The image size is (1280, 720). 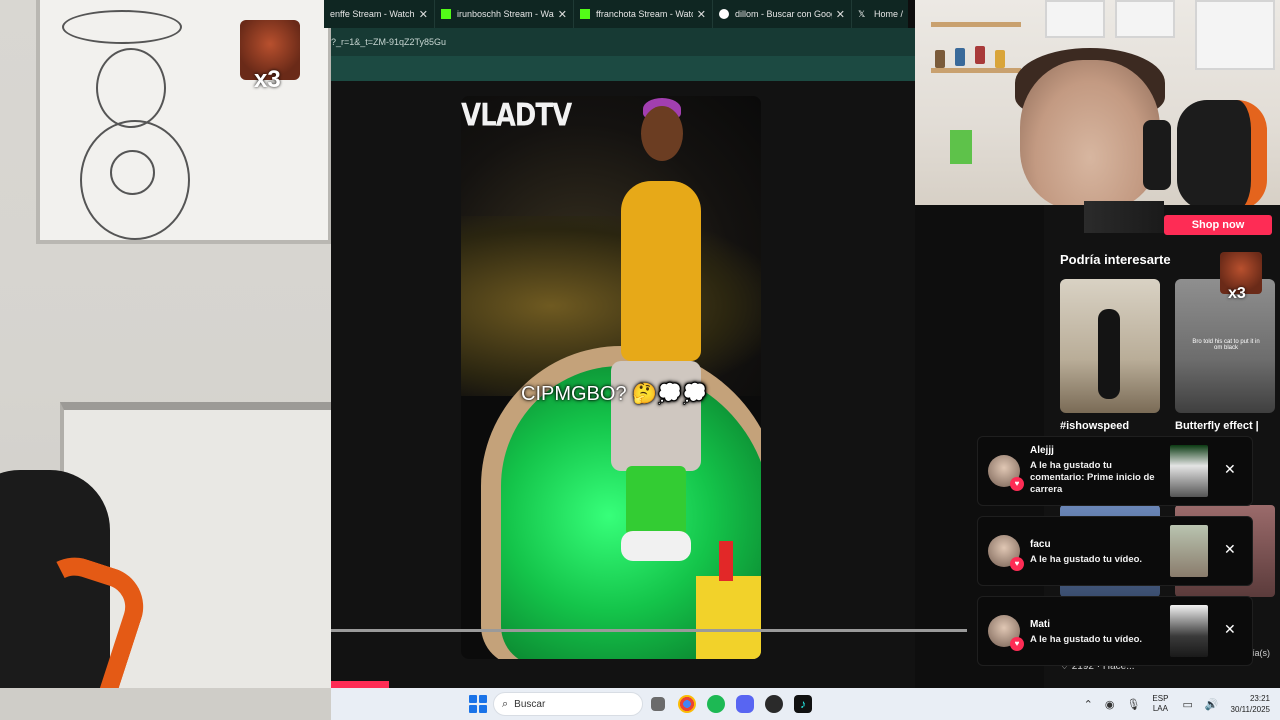 What do you see at coordinates (1110, 346) in the screenshot?
I see `recommended-video-card` at bounding box center [1110, 346].